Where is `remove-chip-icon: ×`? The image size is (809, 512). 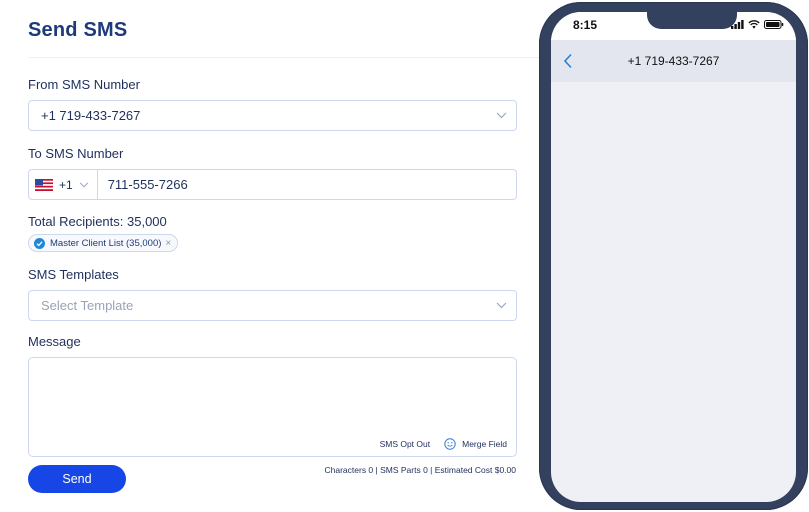
remove-chip-icon: × is located at coordinates (168, 243).